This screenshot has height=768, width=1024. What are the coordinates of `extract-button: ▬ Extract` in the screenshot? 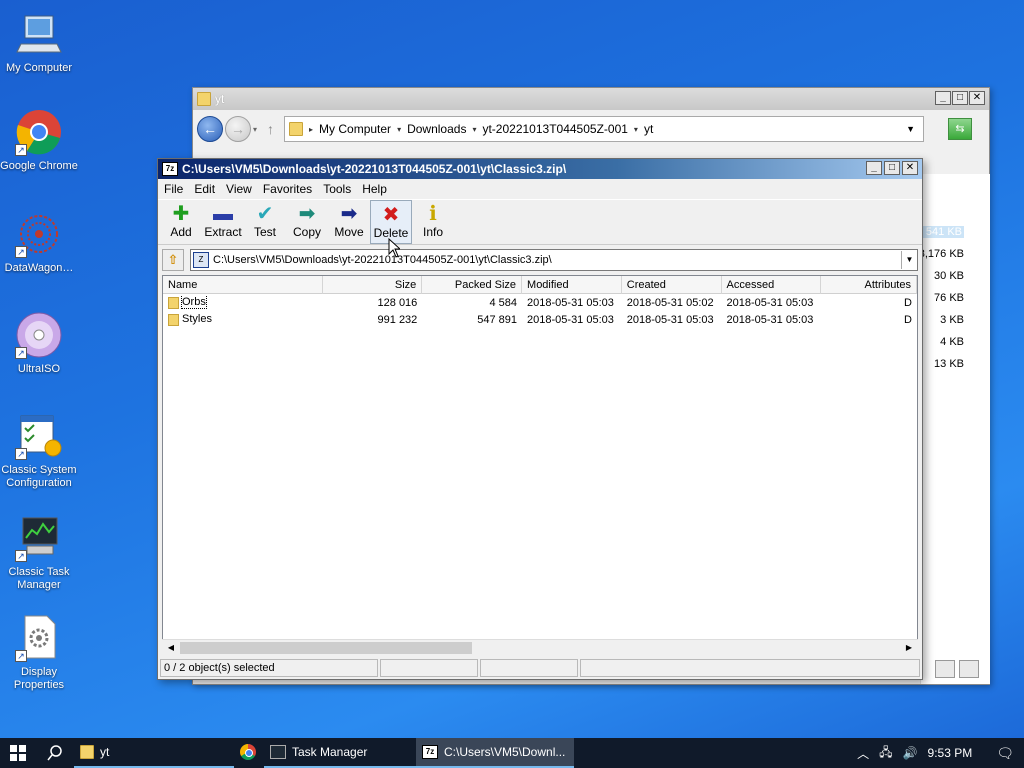 It's located at (223, 222).